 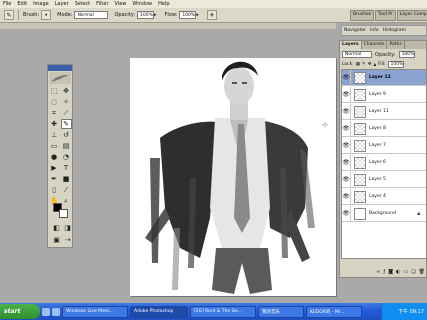 What do you see at coordinates (22, 4) in the screenshot?
I see `menu-edit: Edit` at bounding box center [22, 4].